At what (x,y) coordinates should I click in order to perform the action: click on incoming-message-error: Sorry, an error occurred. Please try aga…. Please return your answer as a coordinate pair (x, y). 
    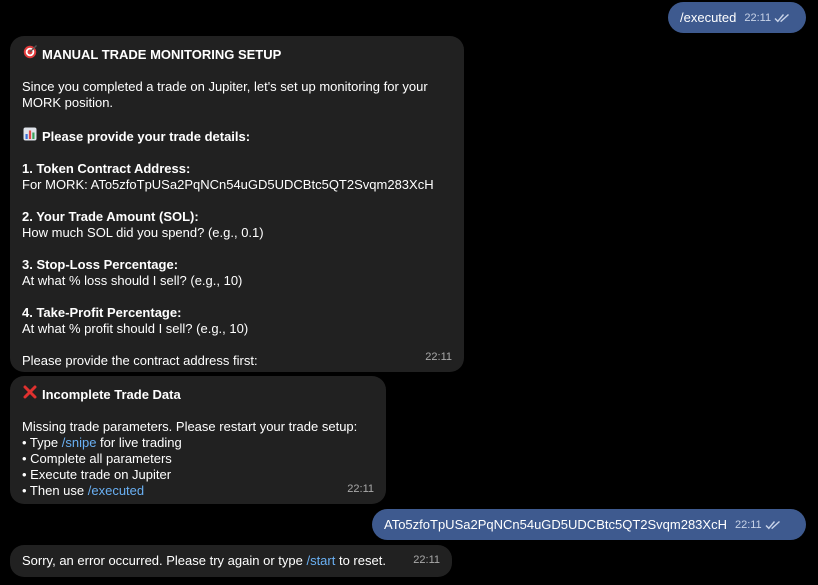
    Looking at the image, I should click on (231, 561).